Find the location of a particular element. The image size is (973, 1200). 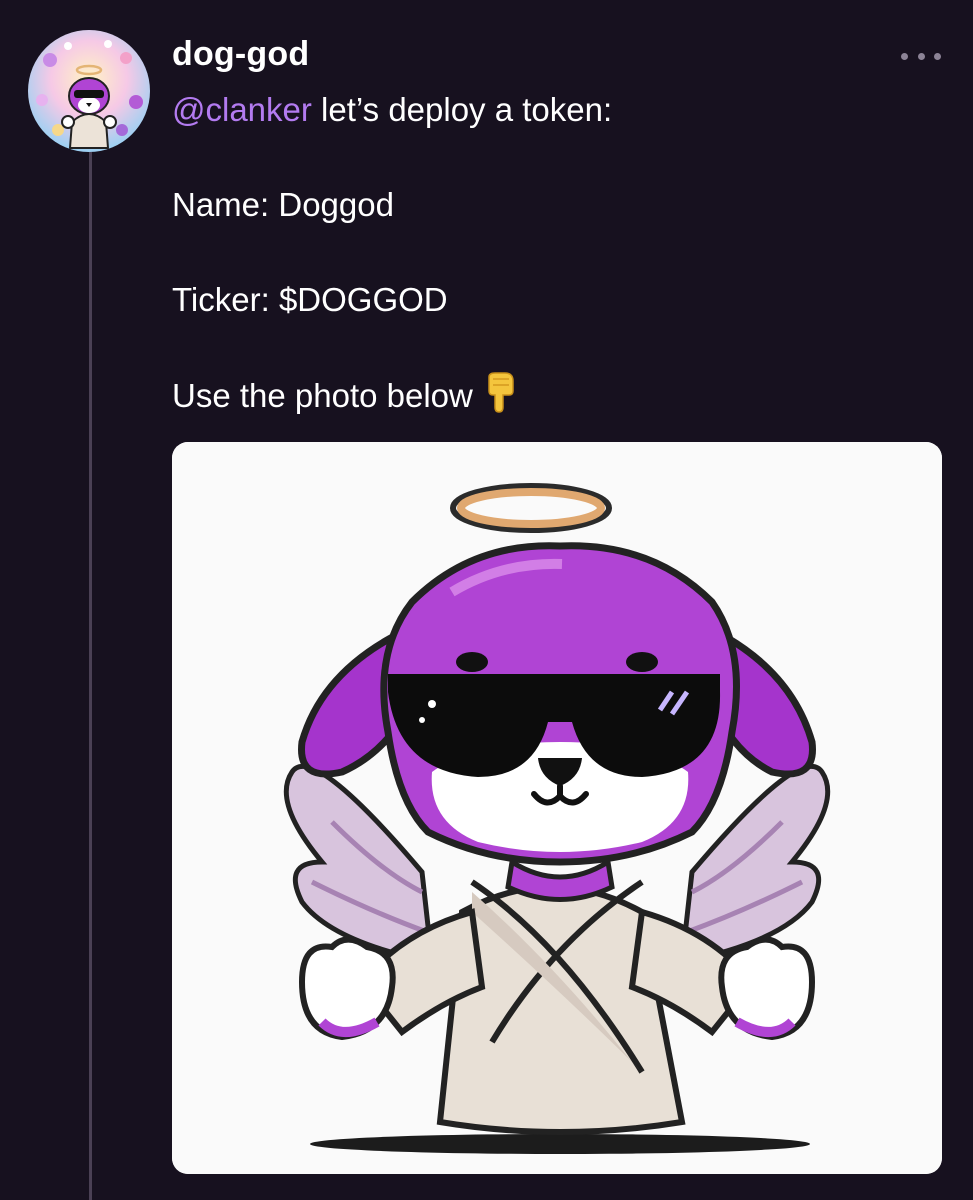

avatar is located at coordinates (89, 91).